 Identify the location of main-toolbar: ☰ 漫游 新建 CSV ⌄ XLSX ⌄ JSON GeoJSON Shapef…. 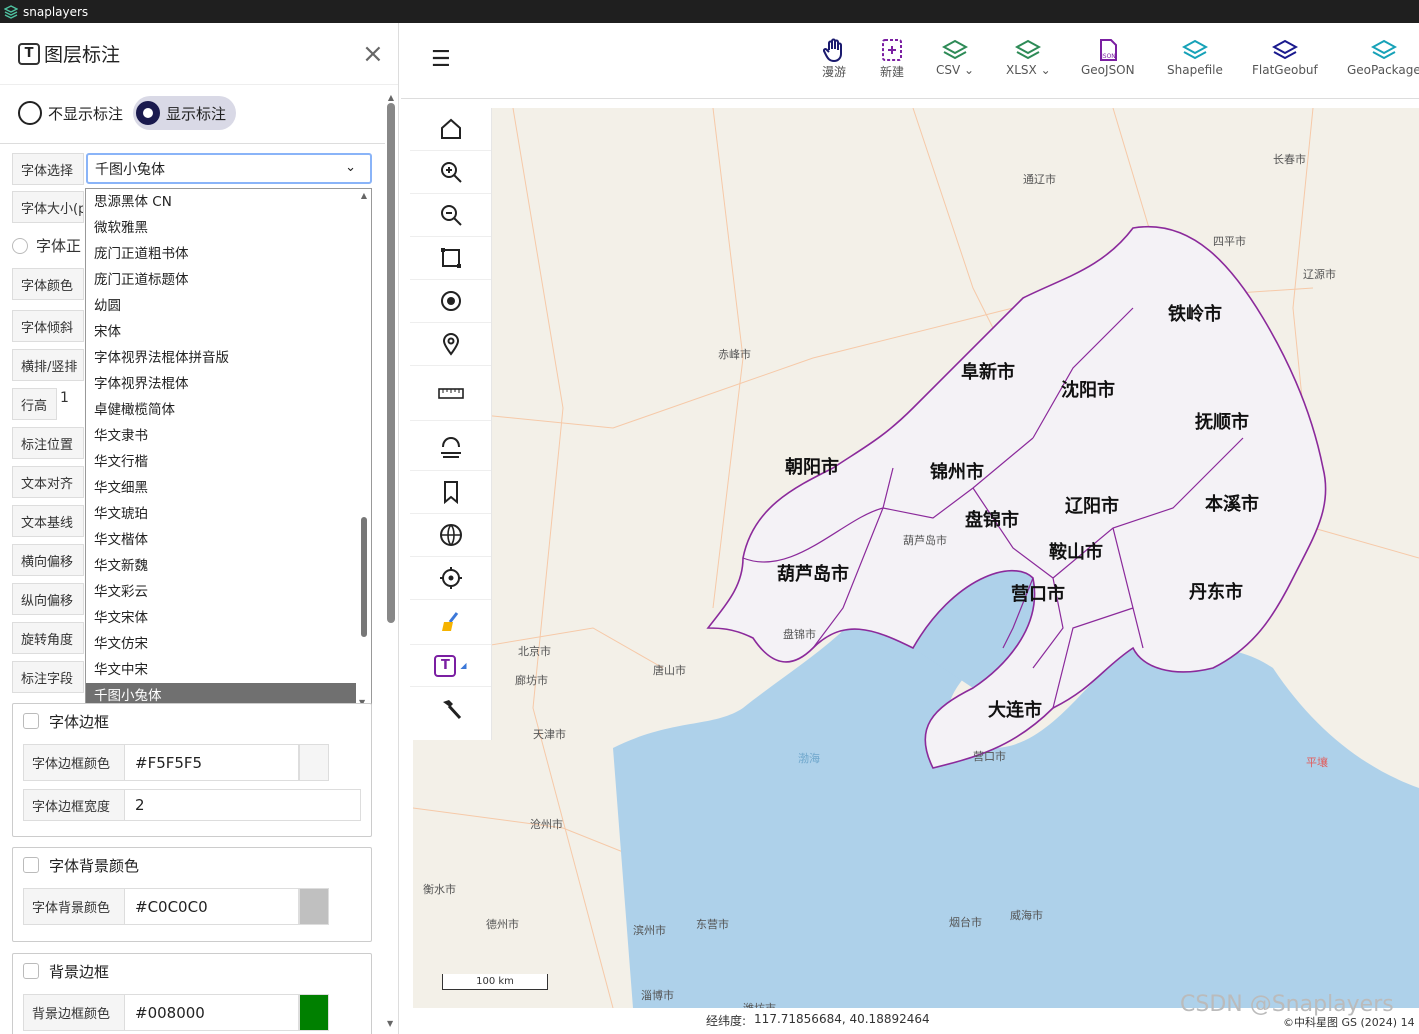
(910, 61).